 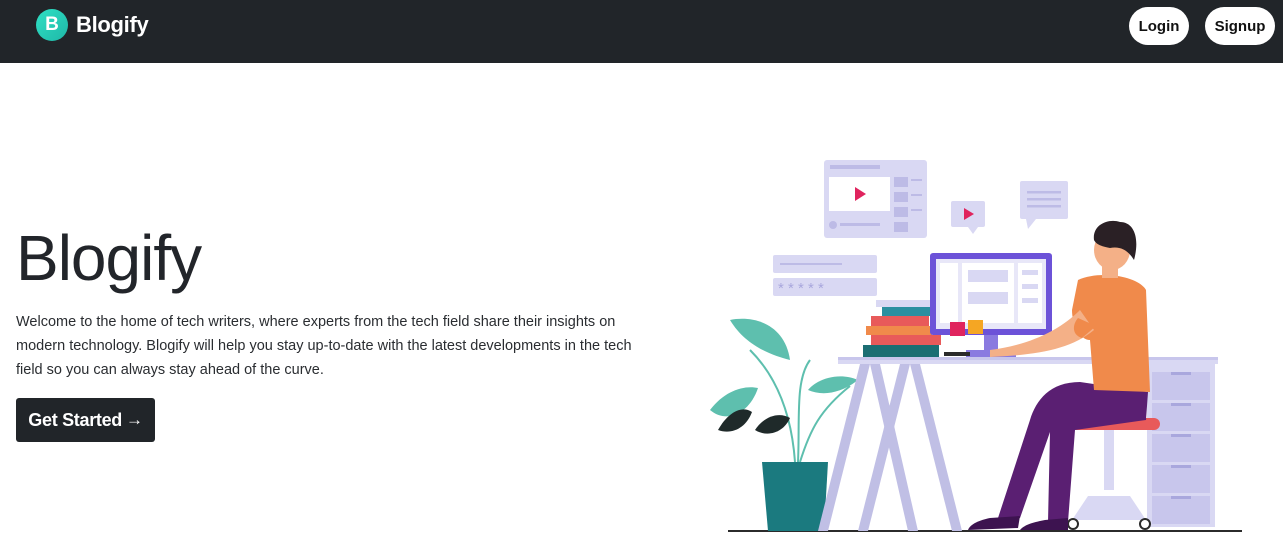 I want to click on arrow-right-icon: →, so click(x=134, y=419).